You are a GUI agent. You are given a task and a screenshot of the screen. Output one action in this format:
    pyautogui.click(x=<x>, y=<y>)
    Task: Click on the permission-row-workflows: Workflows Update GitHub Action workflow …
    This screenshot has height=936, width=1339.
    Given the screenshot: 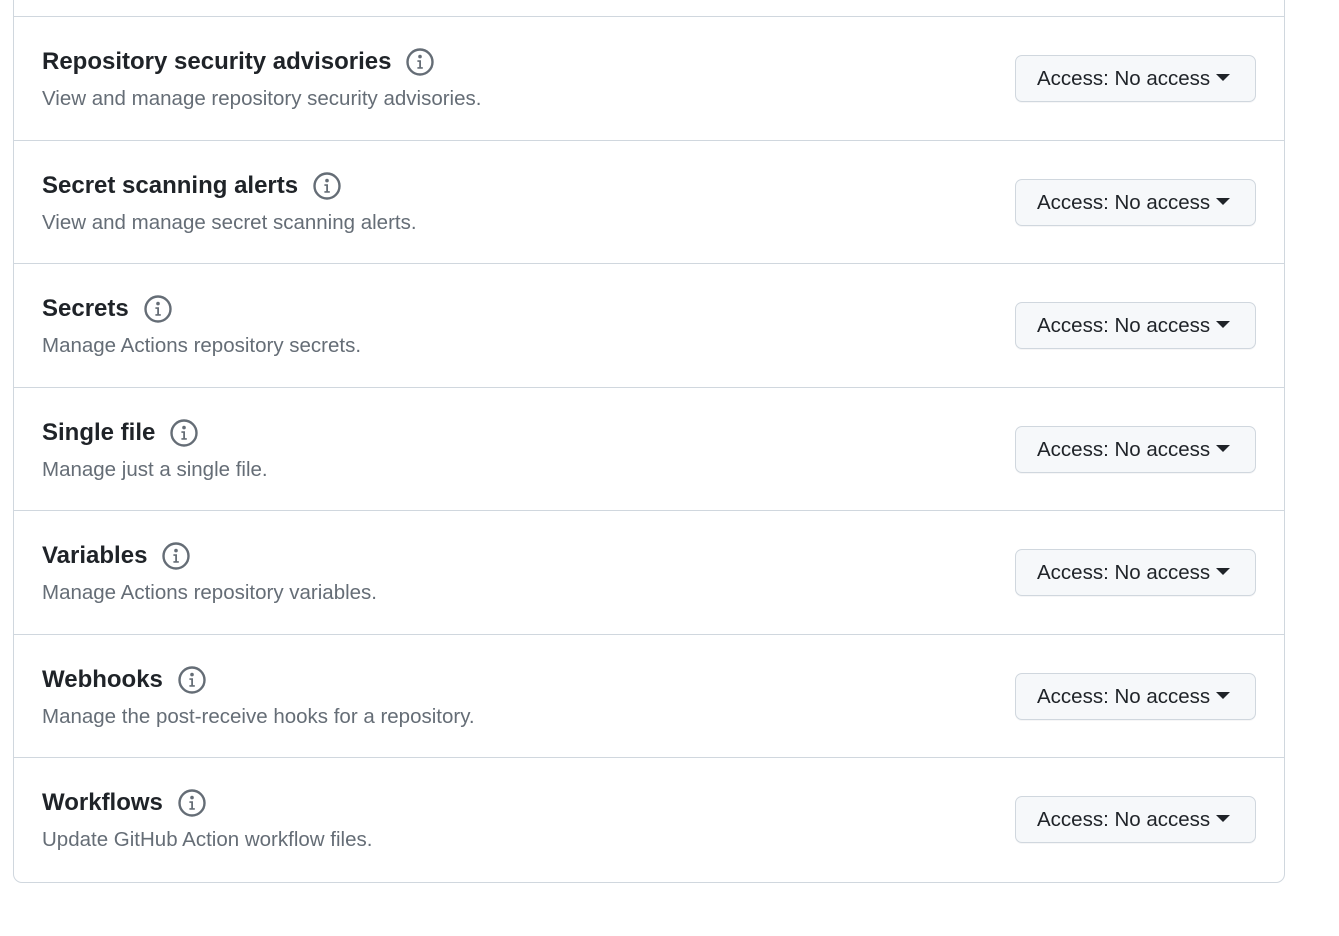 What is the action you would take?
    pyautogui.click(x=649, y=818)
    